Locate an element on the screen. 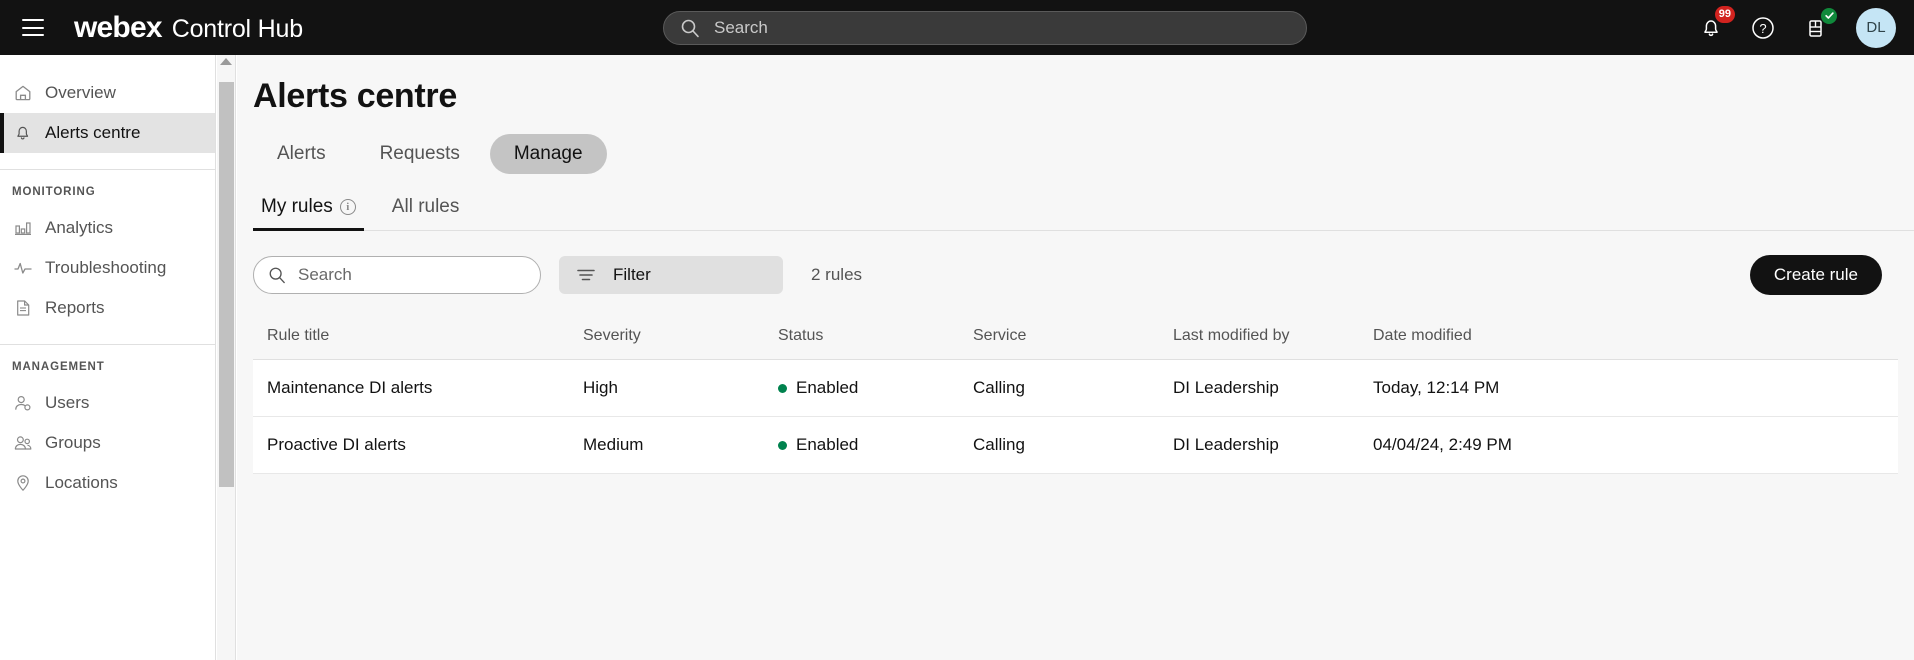  sidebar-scrollbar-track is located at coordinates (226, 357).